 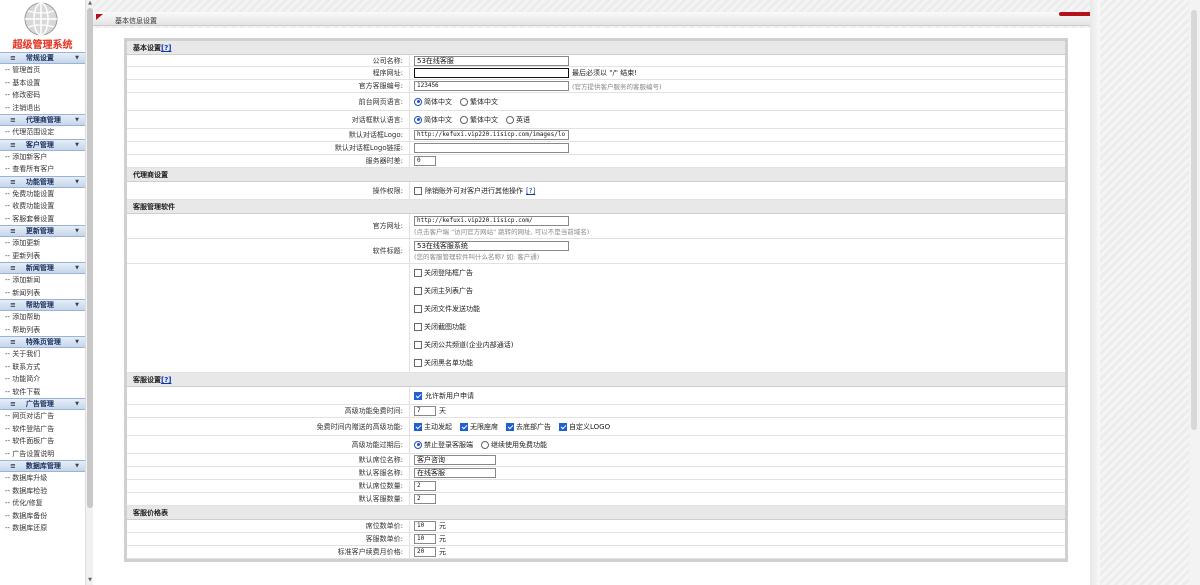 What do you see at coordinates (491, 60) in the screenshot?
I see `company-input: 53在线客服` at bounding box center [491, 60].